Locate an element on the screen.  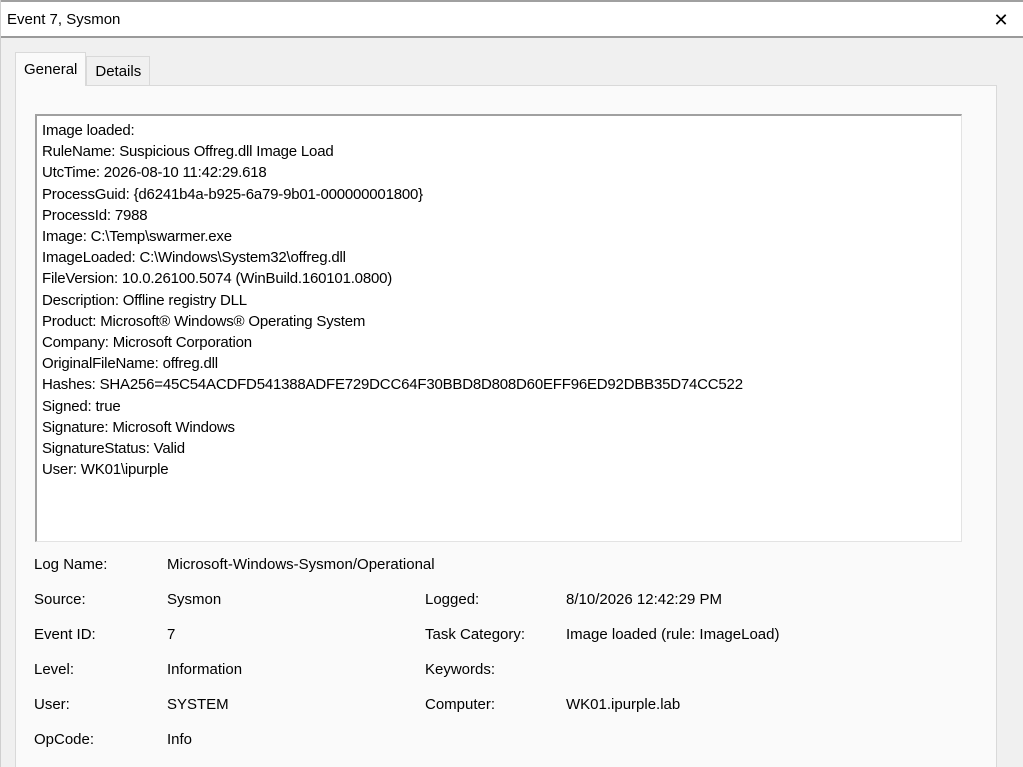
logged-label: Logged: is located at coordinates (452, 599).